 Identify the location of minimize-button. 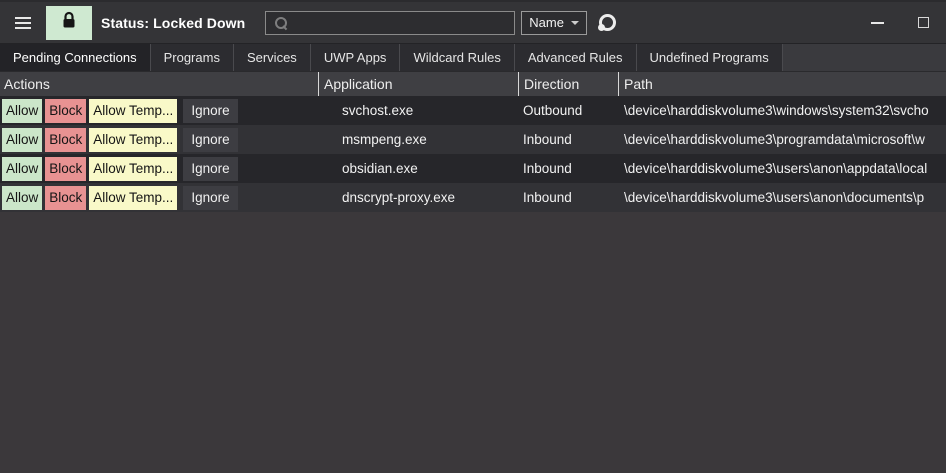
(877, 22).